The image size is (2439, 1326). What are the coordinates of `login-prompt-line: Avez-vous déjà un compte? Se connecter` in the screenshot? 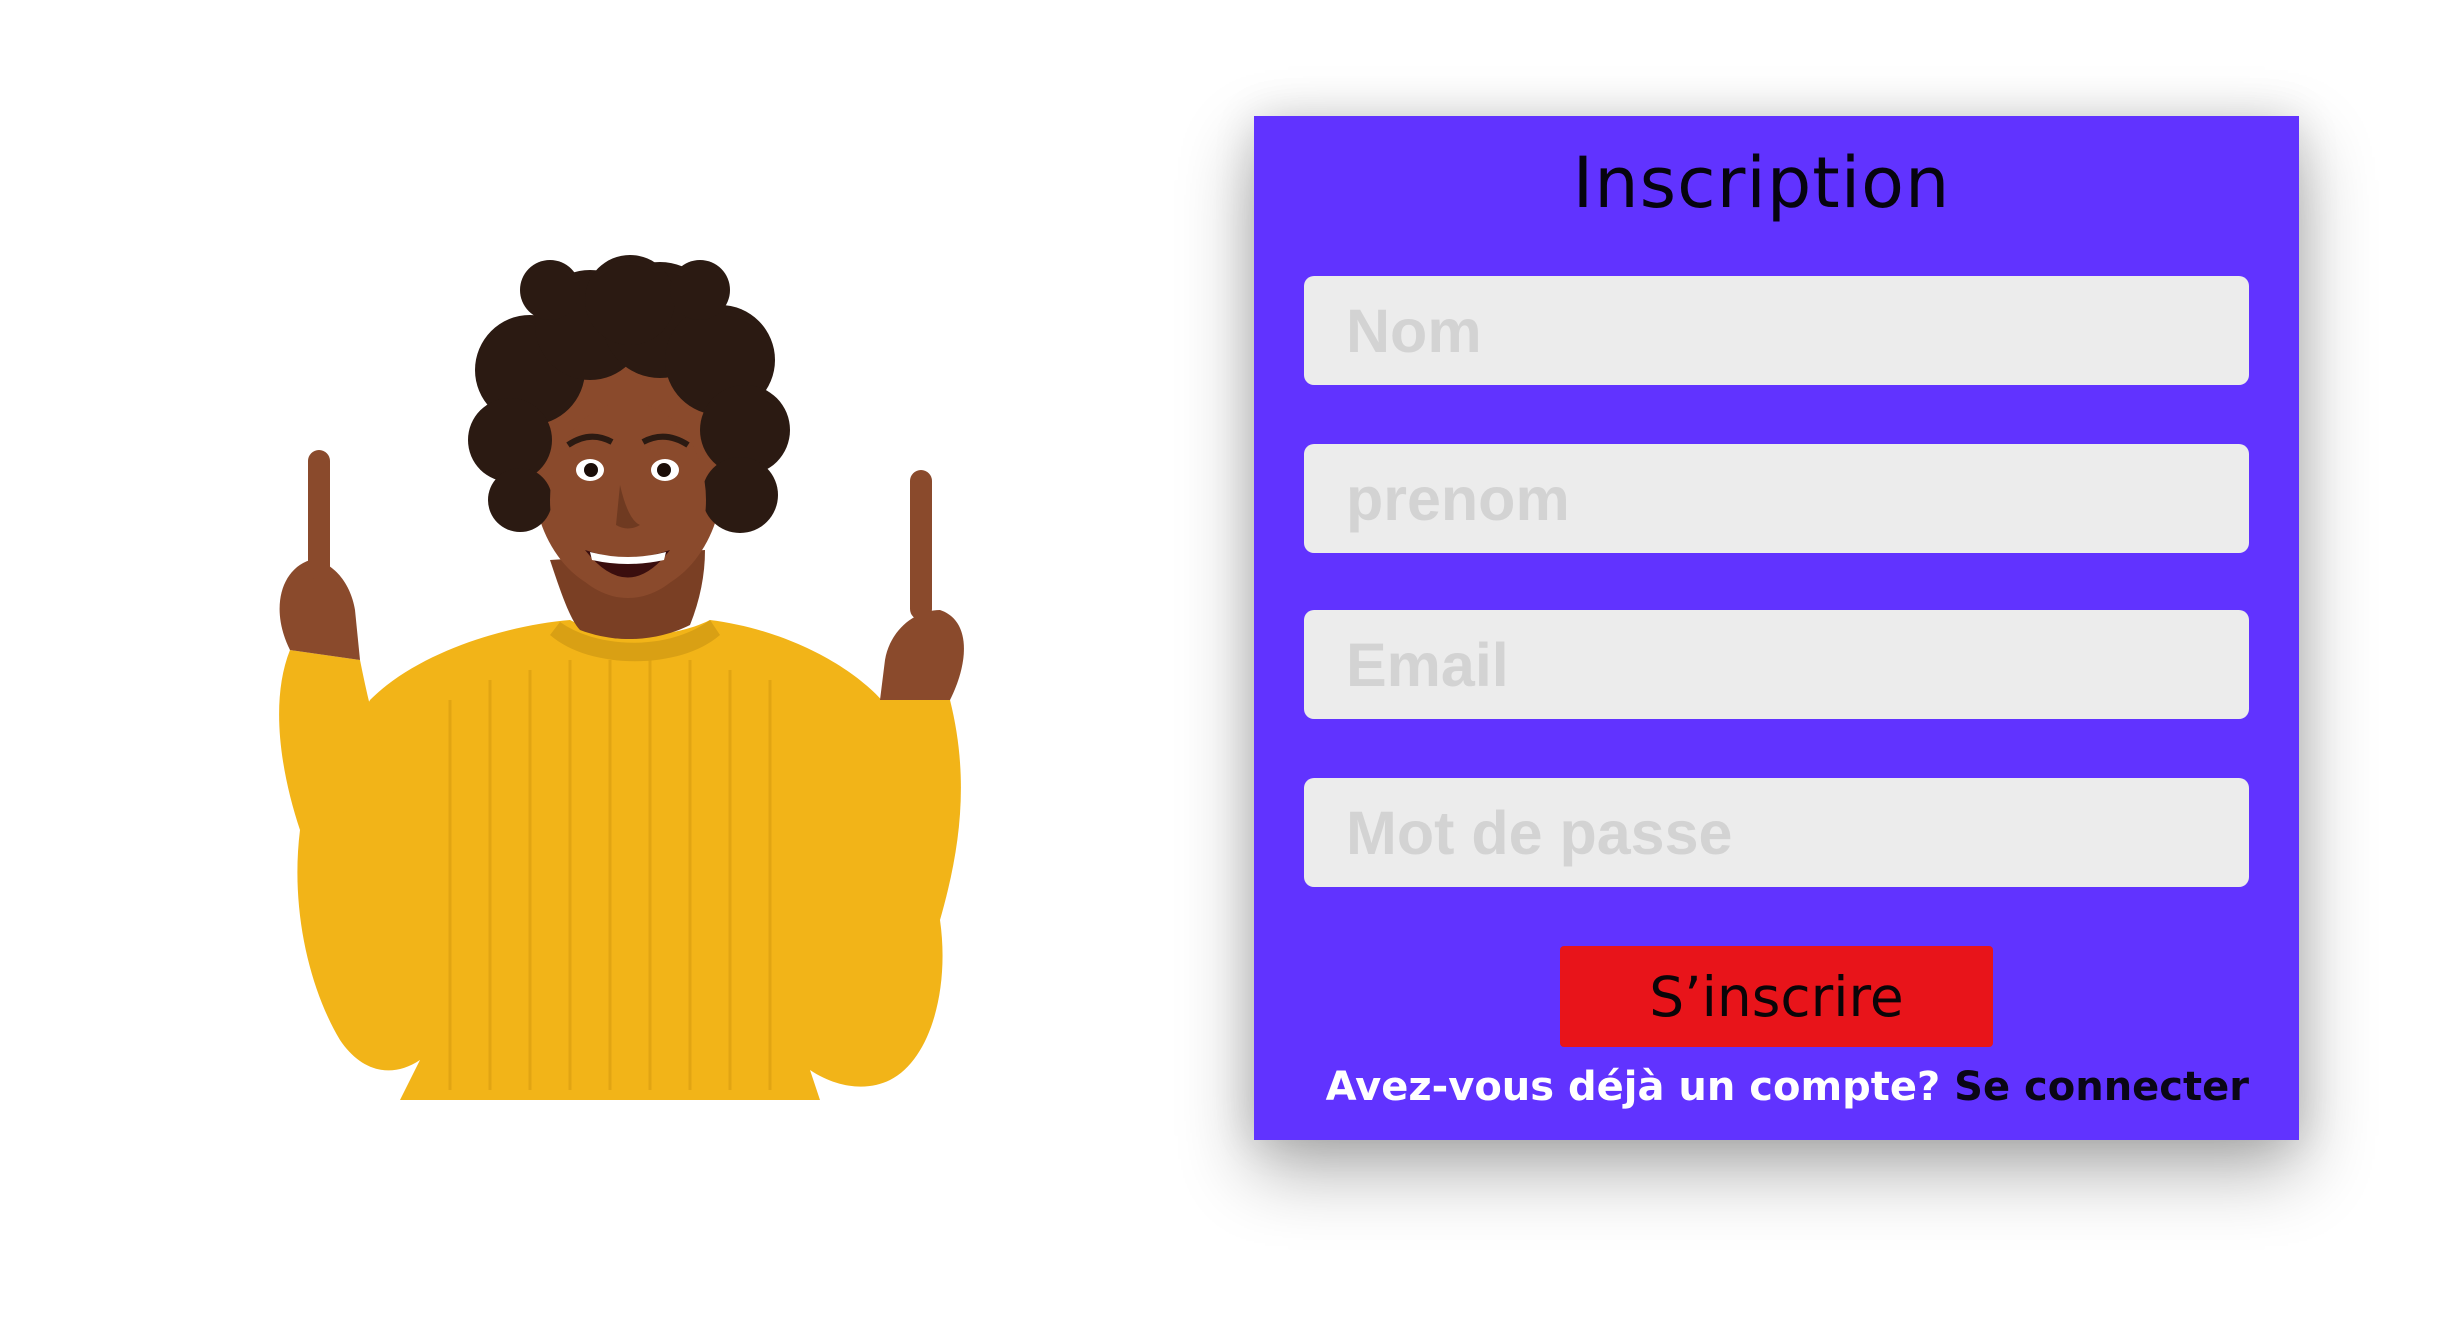 It's located at (1776, 1087).